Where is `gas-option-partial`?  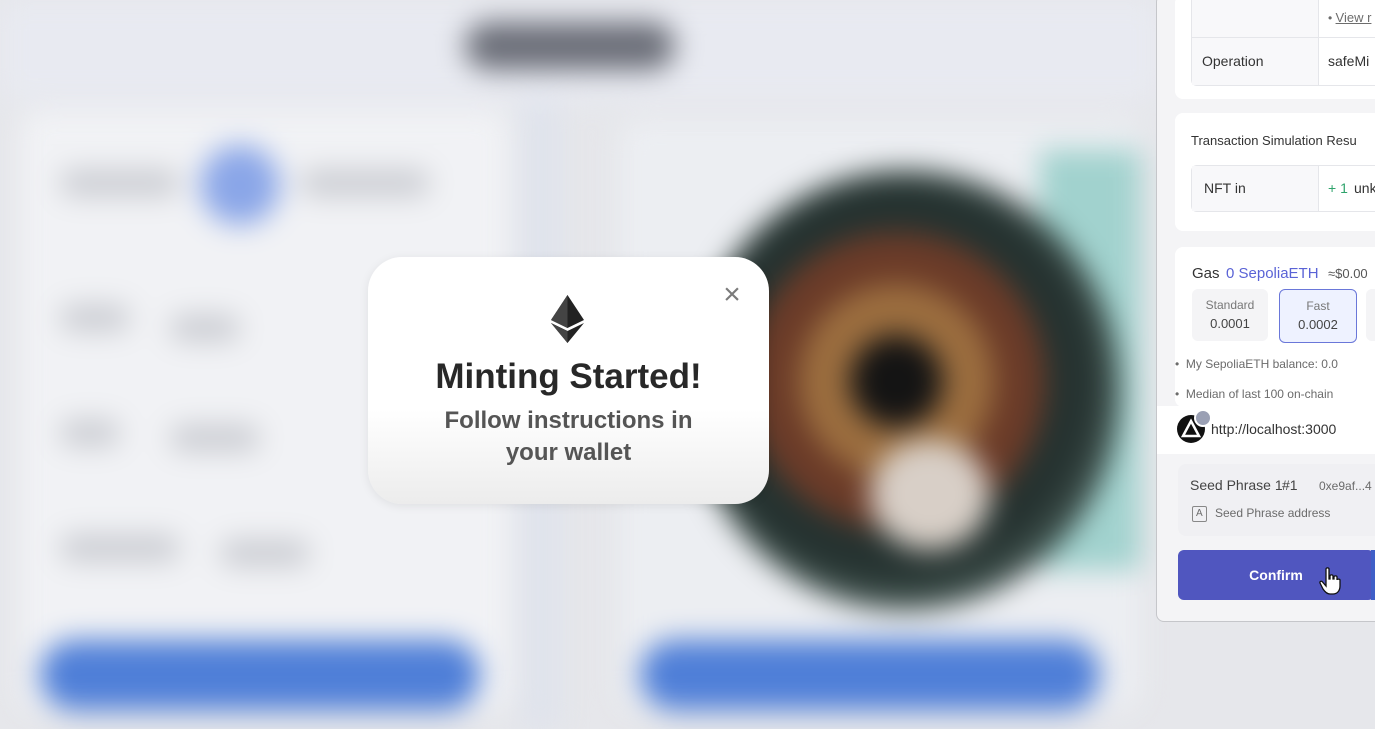
gas-option-partial is located at coordinates (1370, 315).